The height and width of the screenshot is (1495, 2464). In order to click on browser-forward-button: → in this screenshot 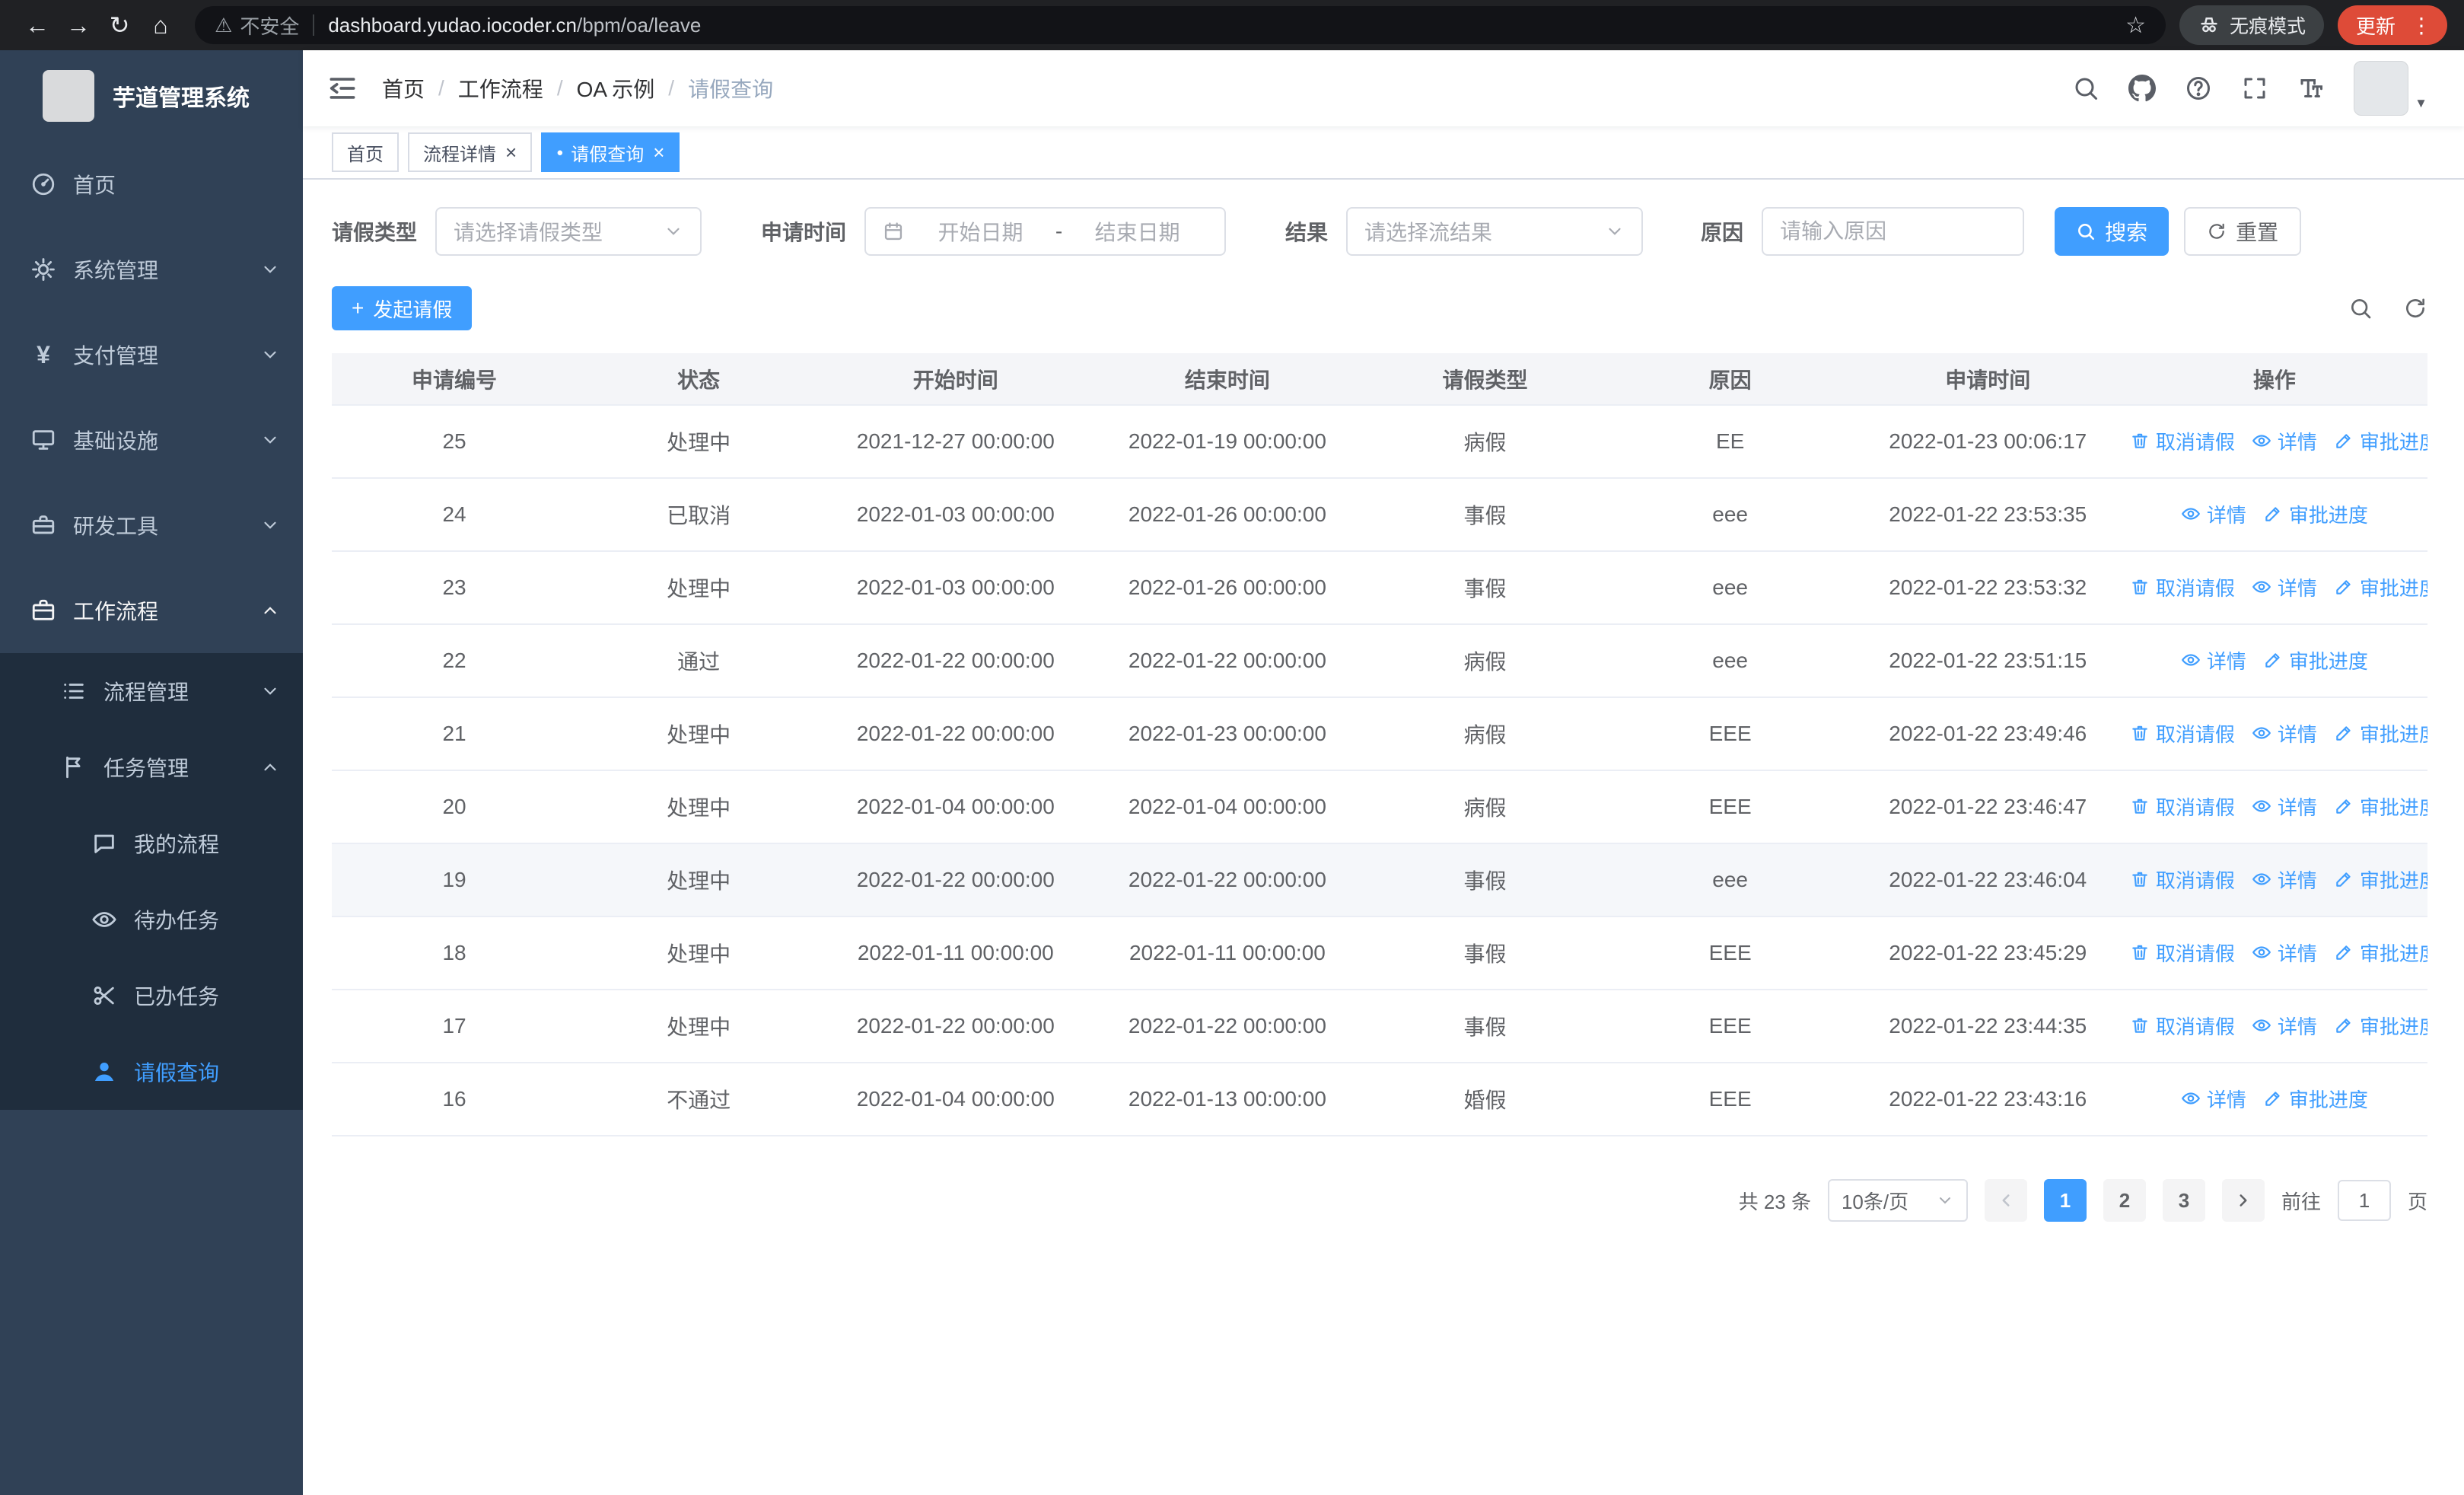, I will do `click(78, 26)`.